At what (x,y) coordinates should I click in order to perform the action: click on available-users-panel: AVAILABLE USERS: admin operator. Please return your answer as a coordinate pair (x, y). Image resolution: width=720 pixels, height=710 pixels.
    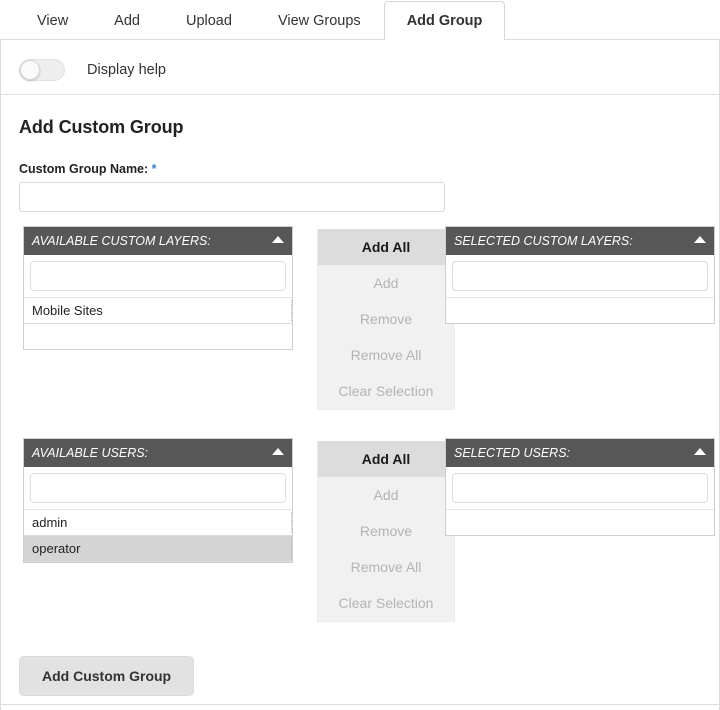
    Looking at the image, I should click on (158, 500).